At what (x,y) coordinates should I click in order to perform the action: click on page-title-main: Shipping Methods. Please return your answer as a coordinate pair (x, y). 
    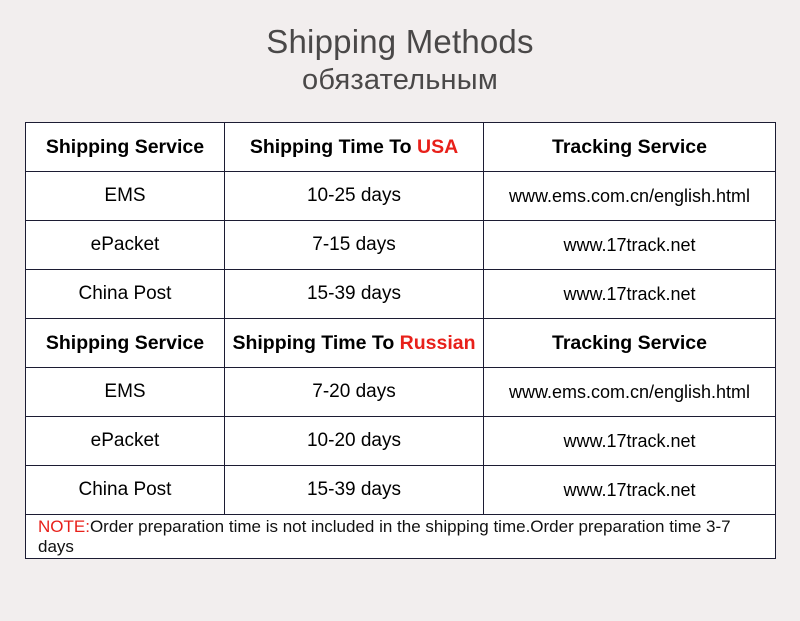
    Looking at the image, I should click on (400, 41).